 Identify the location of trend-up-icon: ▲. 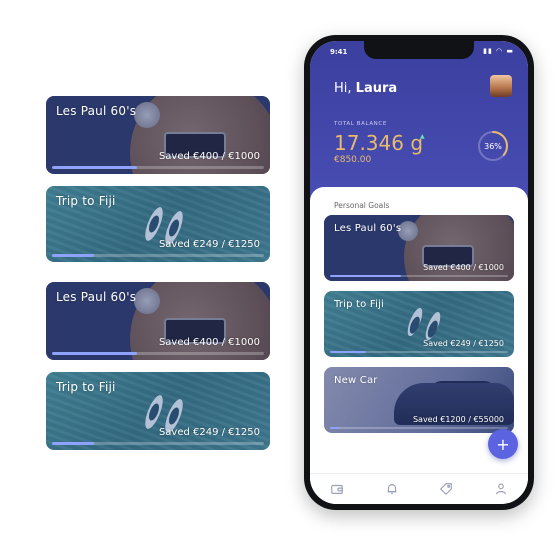
(422, 136).